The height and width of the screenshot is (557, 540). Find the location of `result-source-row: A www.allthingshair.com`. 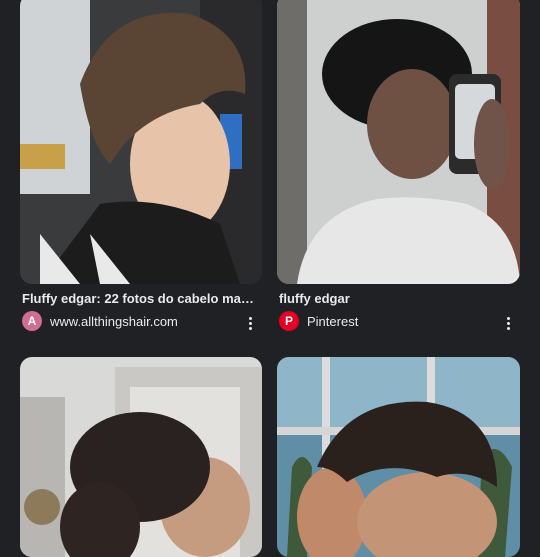

result-source-row: A www.allthingshair.com is located at coordinates (100, 321).